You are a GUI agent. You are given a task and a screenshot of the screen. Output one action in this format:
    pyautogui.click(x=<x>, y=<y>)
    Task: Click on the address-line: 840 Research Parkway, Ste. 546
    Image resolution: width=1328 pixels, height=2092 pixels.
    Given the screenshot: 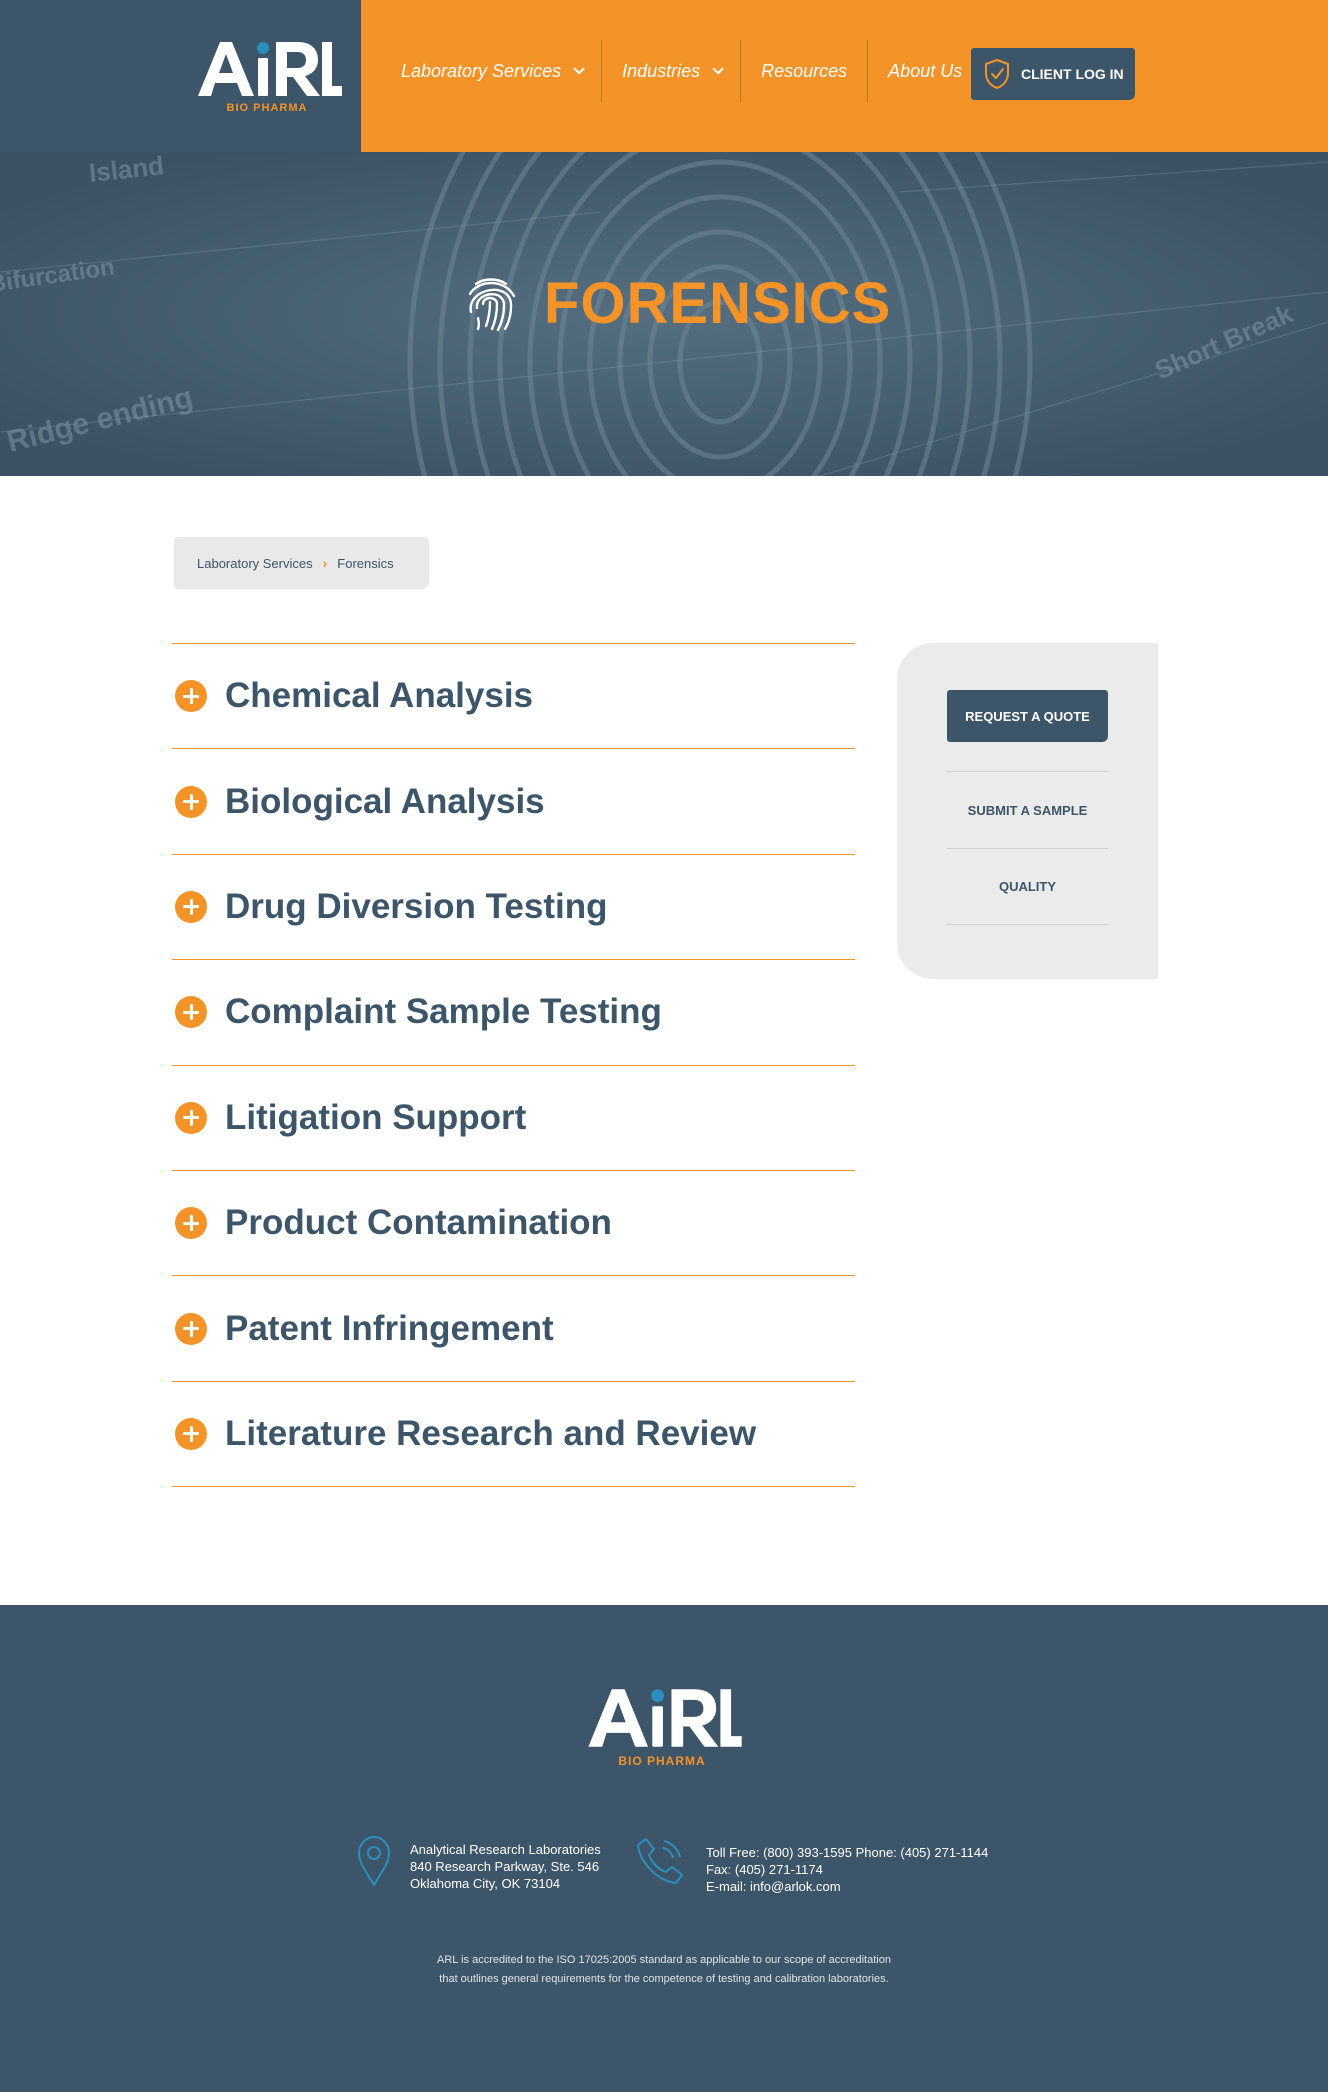 What is the action you would take?
    pyautogui.click(x=505, y=1866)
    